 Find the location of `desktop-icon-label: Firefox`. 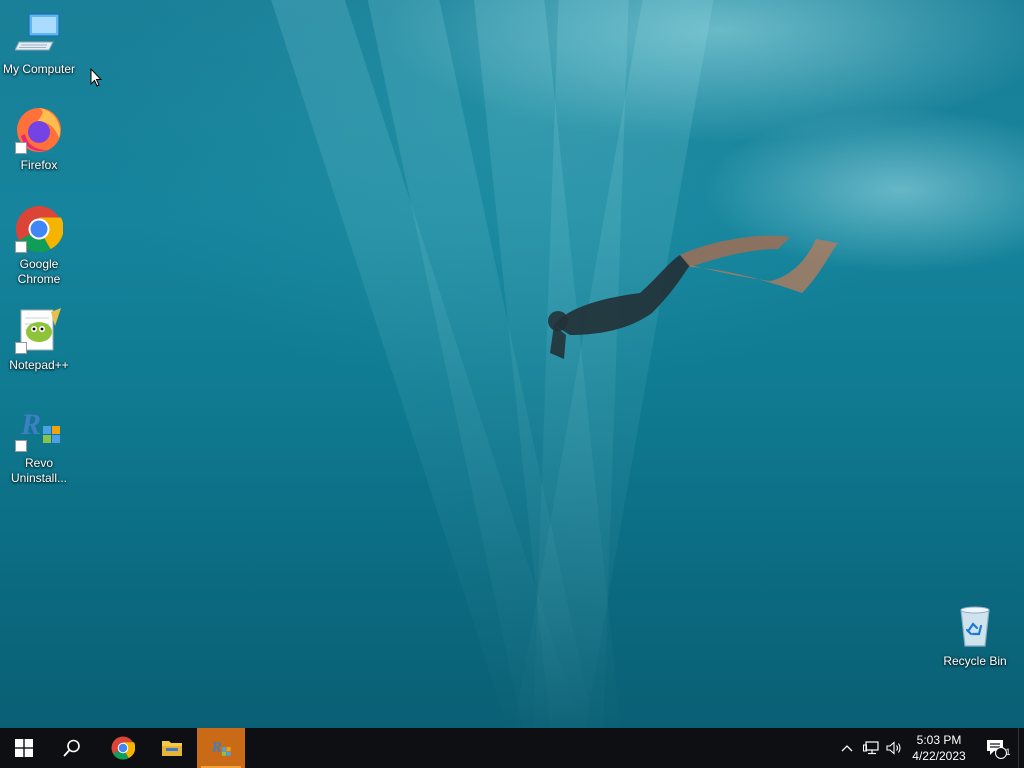

desktop-icon-label: Firefox is located at coordinates (39, 165).